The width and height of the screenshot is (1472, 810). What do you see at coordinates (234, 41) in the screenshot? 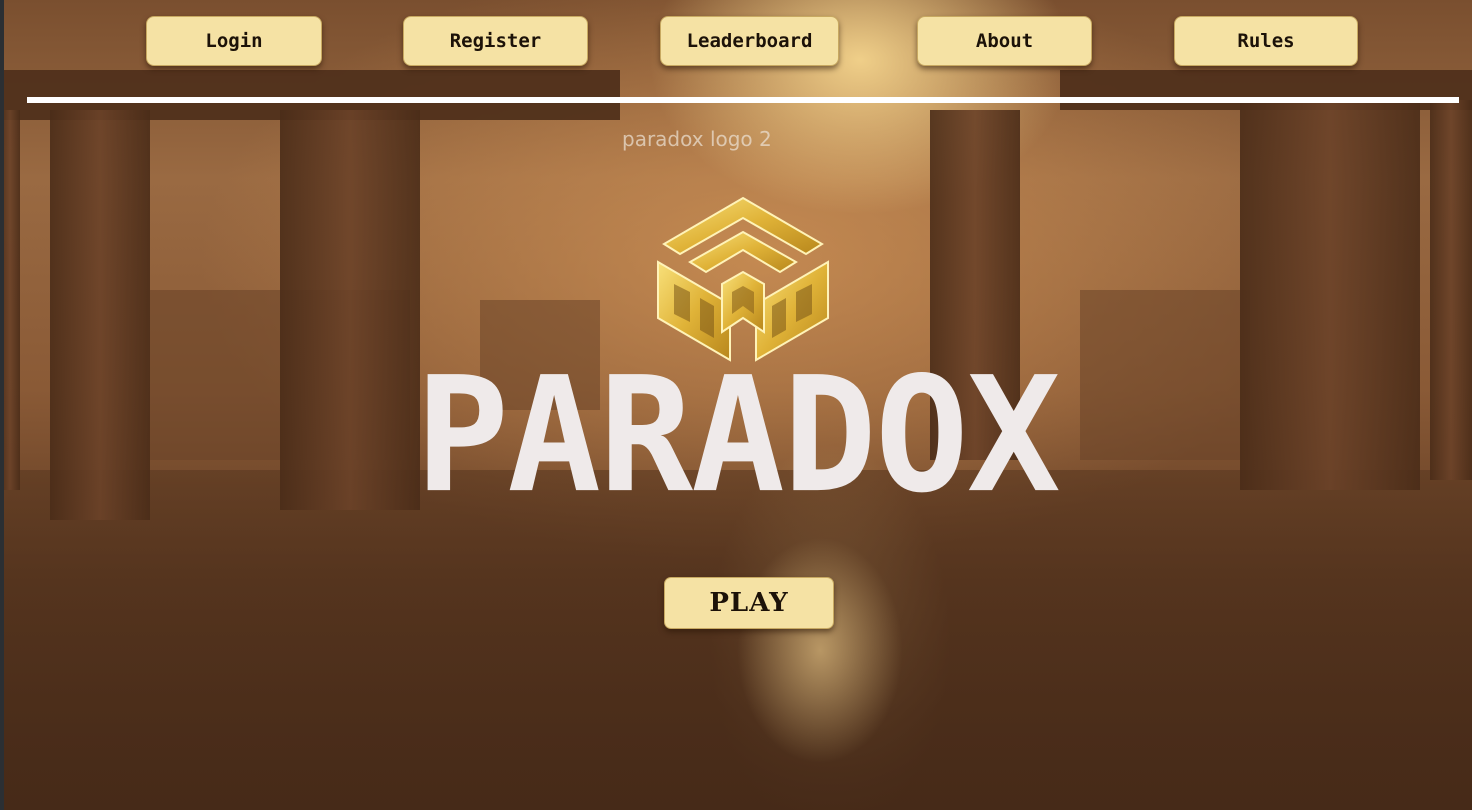
I see `login-button: Login` at bounding box center [234, 41].